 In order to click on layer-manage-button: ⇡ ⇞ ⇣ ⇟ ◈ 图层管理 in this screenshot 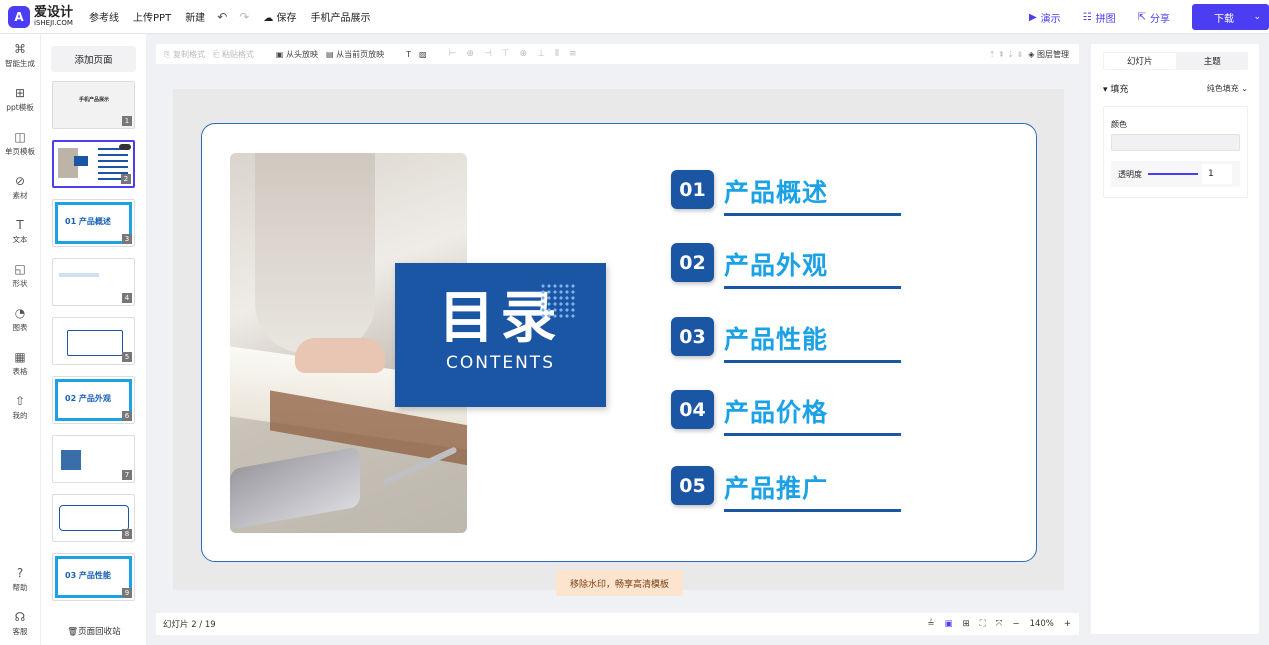, I will do `click(1029, 54)`.